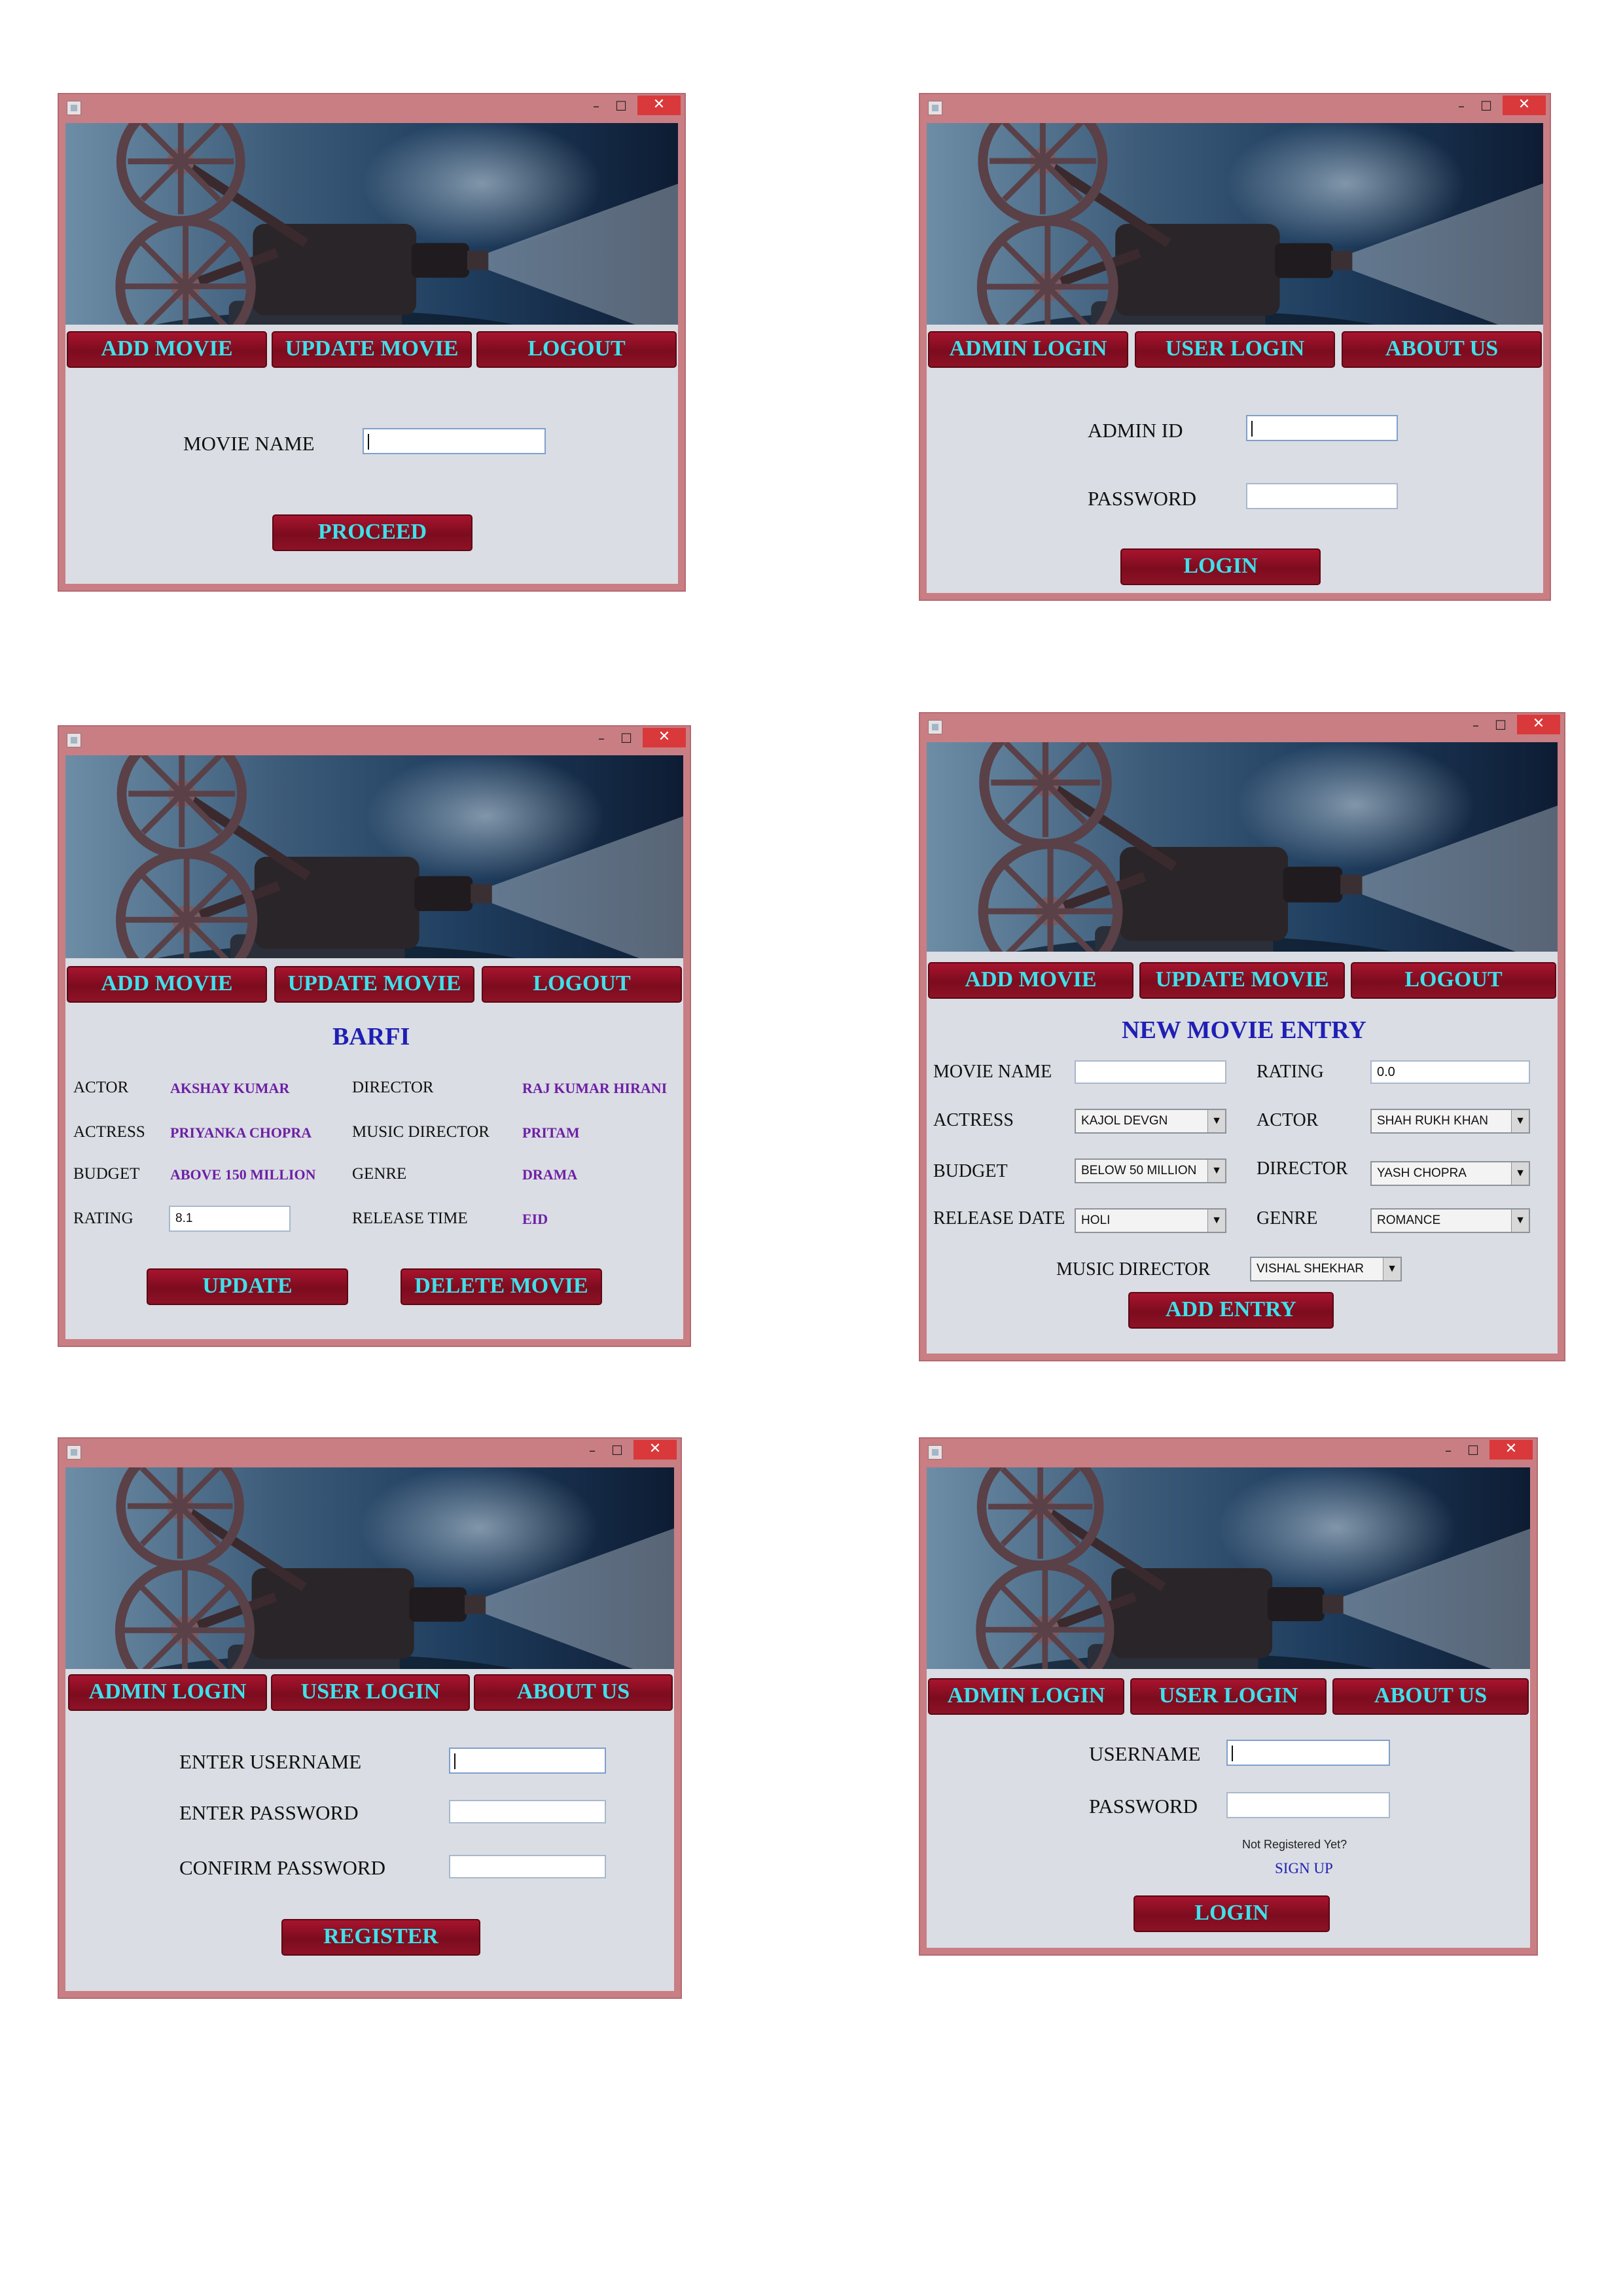 The width and height of the screenshot is (1623, 2296). What do you see at coordinates (247, 1286) in the screenshot?
I see `update-button: UPDATE` at bounding box center [247, 1286].